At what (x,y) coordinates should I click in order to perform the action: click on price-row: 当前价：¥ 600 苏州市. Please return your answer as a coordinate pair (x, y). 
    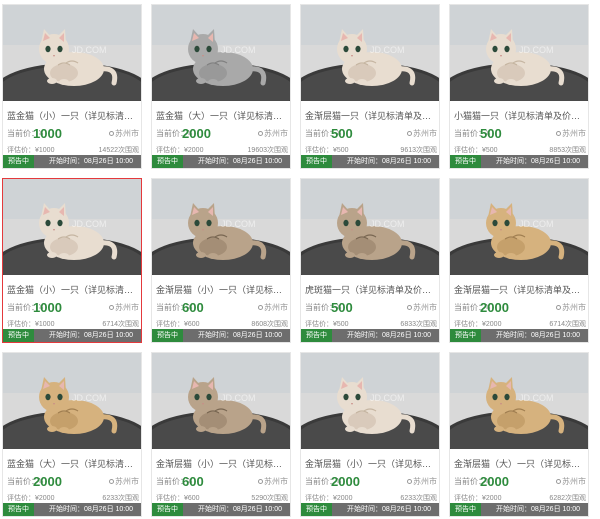
    Looking at the image, I should click on (222, 480).